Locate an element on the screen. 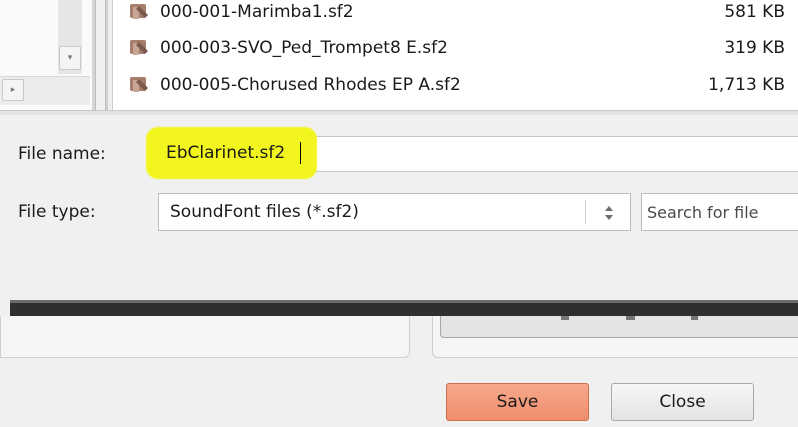 The height and width of the screenshot is (427, 798). list-item: 000-003-SVO_Ped_Trompet8 E.sf2 319 KB is located at coordinates (455, 48).